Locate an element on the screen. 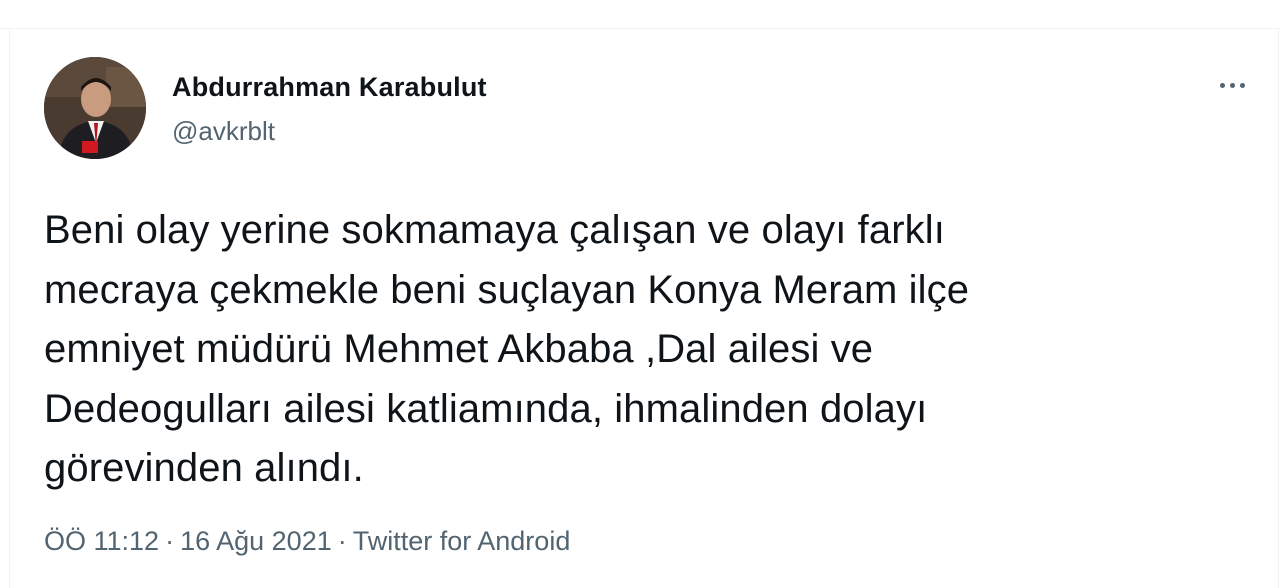 This screenshot has height=588, width=1280. right-border is located at coordinates (1278, 308).